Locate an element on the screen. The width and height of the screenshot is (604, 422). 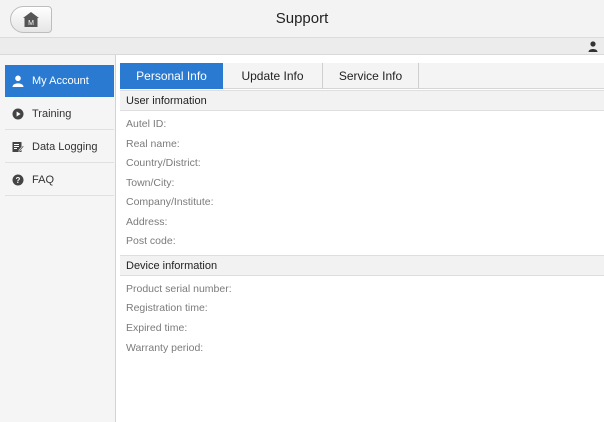
sidebar-item-label: Training is located at coordinates (52, 113).